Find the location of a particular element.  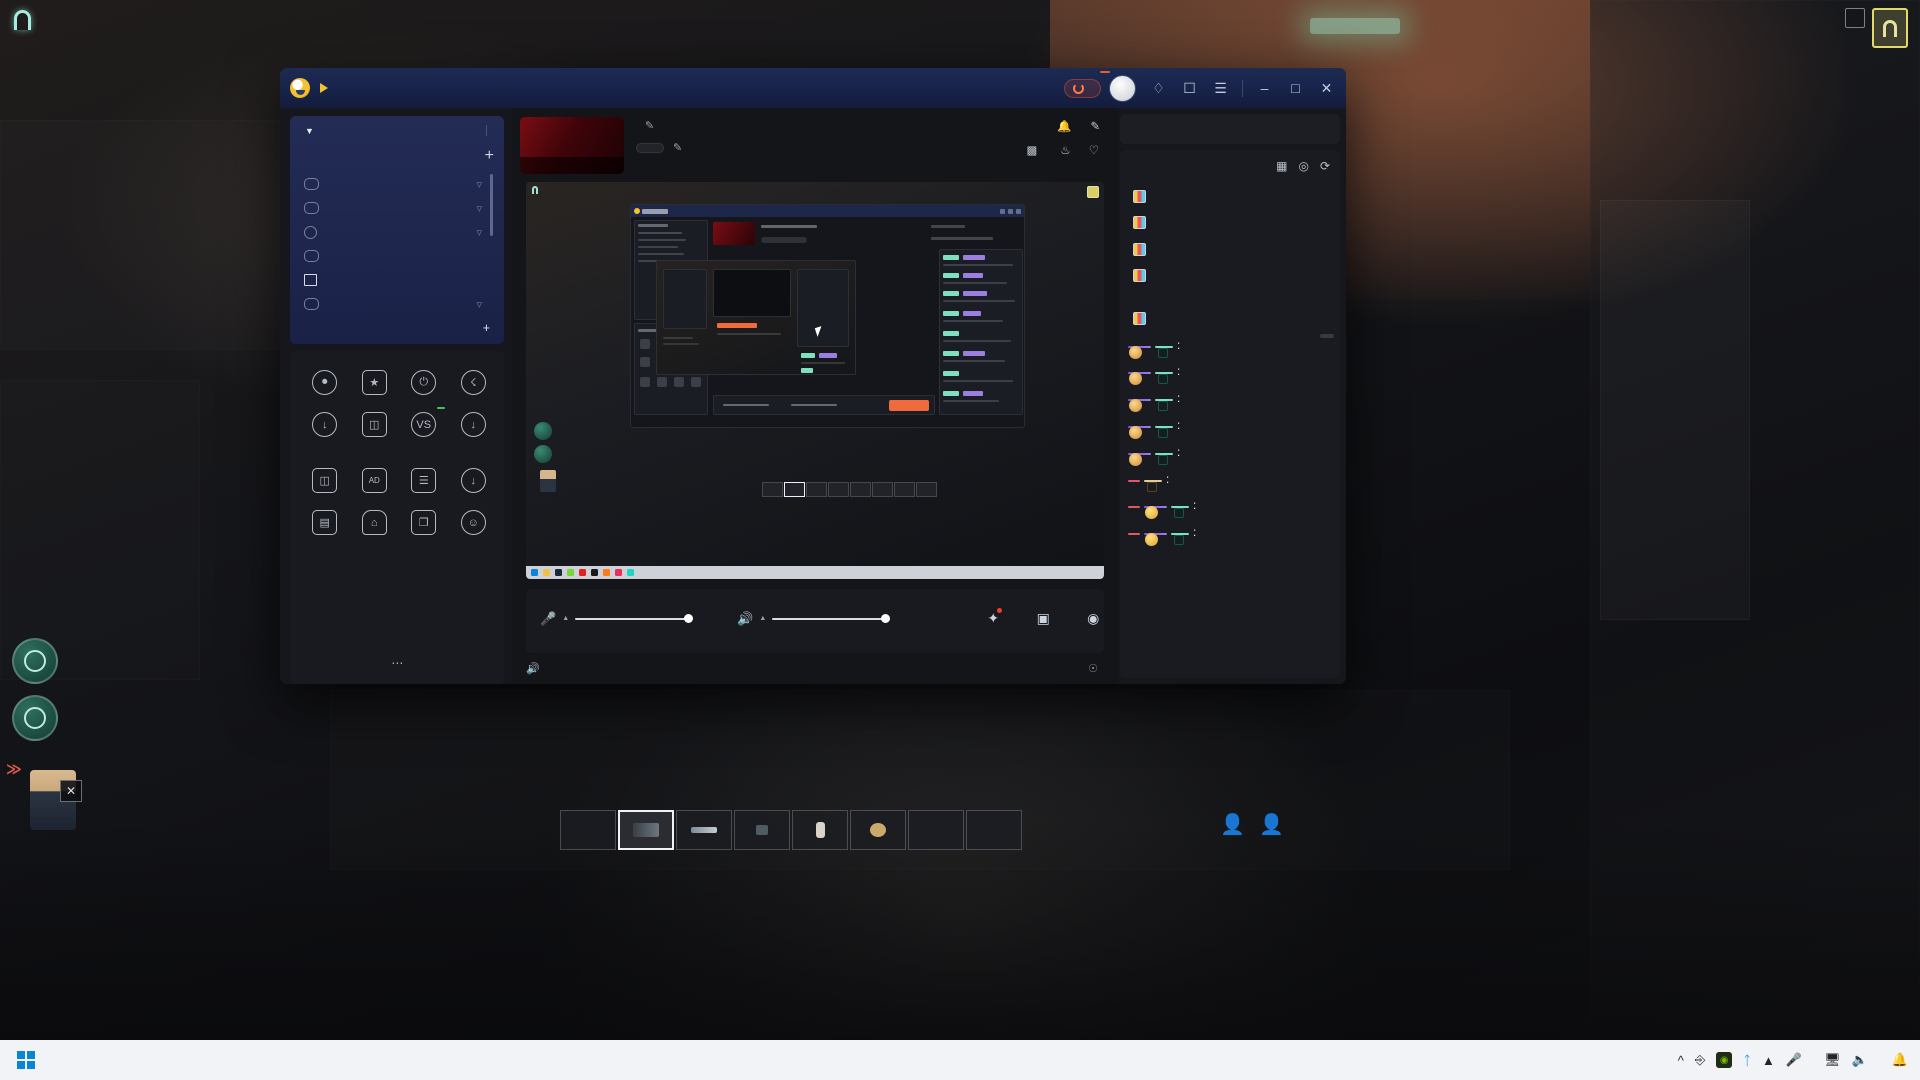

usb-icon: ⎆ is located at coordinates (1700, 1060).